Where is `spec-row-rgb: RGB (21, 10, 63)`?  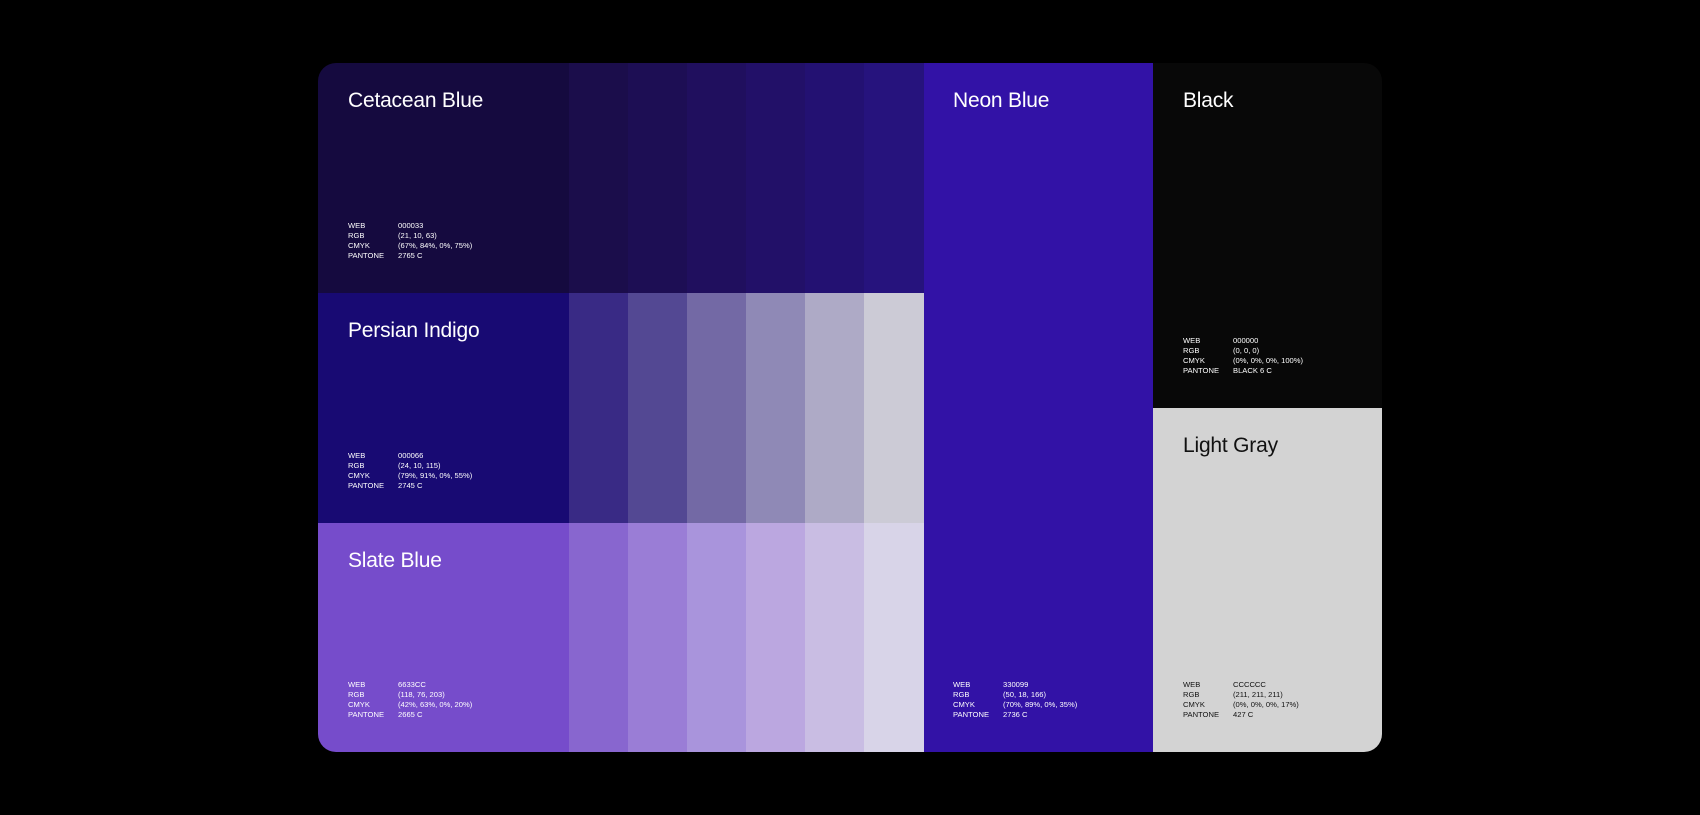
spec-row-rgb: RGB (21, 10, 63) is located at coordinates (410, 236).